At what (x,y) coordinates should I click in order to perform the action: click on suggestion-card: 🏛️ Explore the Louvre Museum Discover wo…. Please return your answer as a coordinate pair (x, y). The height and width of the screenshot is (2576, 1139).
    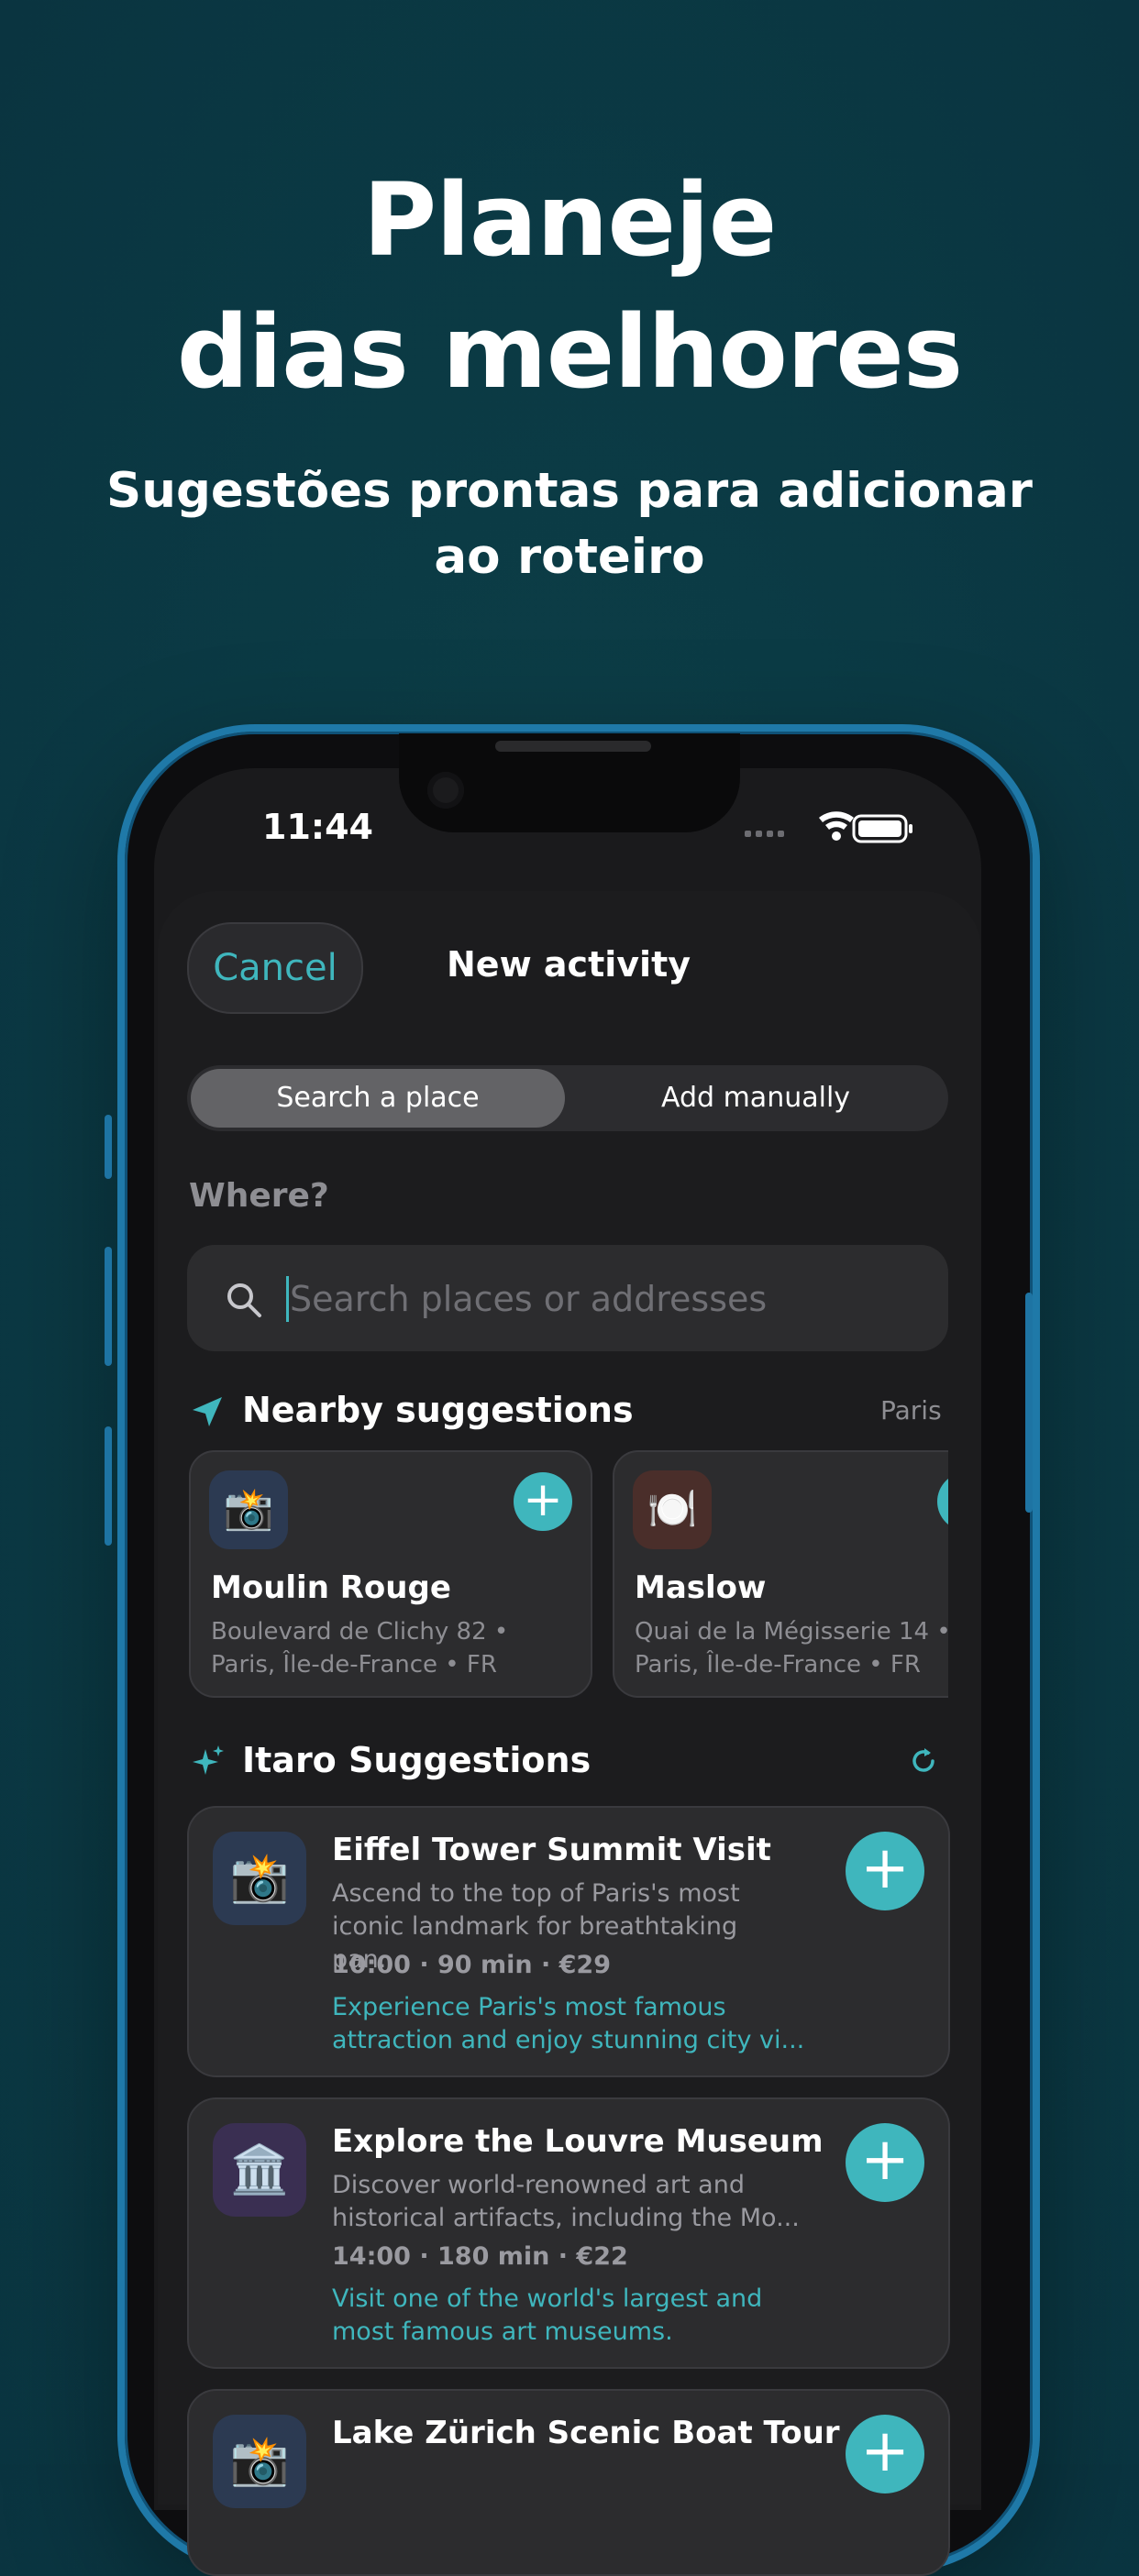
    Looking at the image, I should click on (568, 2233).